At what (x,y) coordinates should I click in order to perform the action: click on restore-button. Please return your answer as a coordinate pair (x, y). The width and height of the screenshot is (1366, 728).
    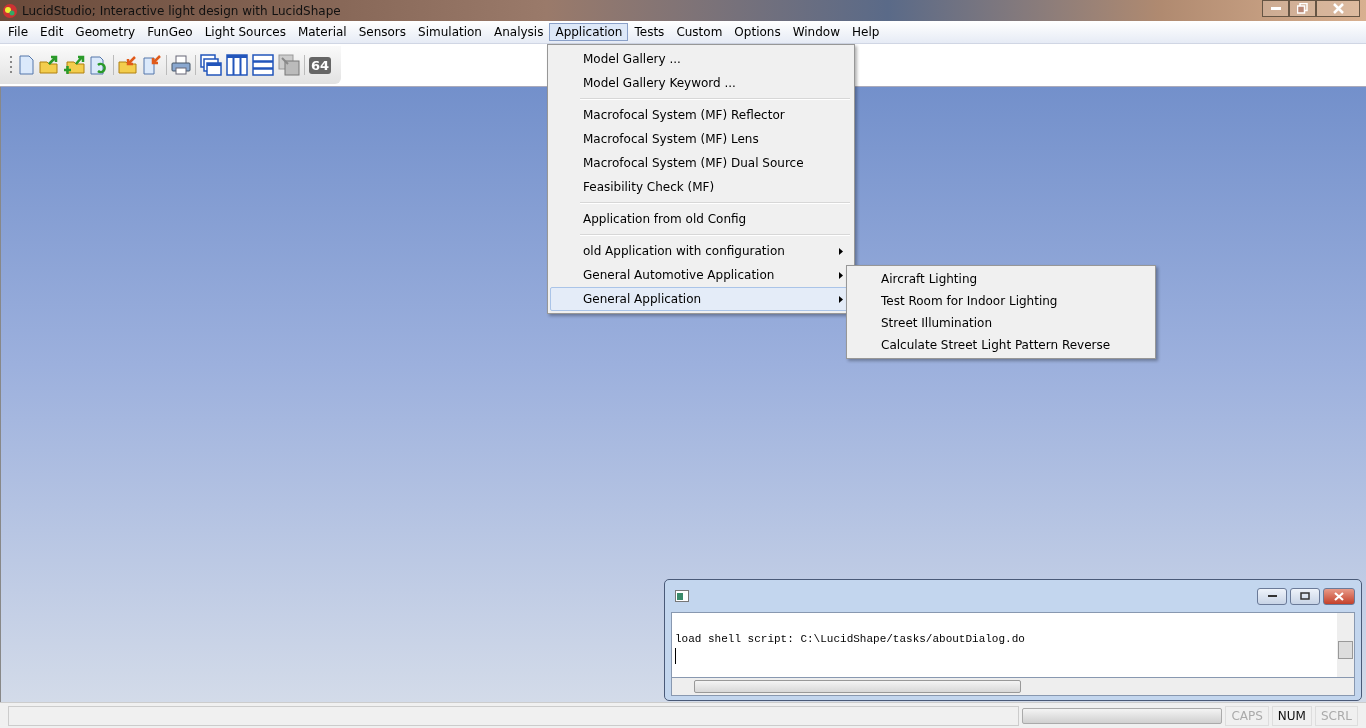
    Looking at the image, I should click on (1302, 8).